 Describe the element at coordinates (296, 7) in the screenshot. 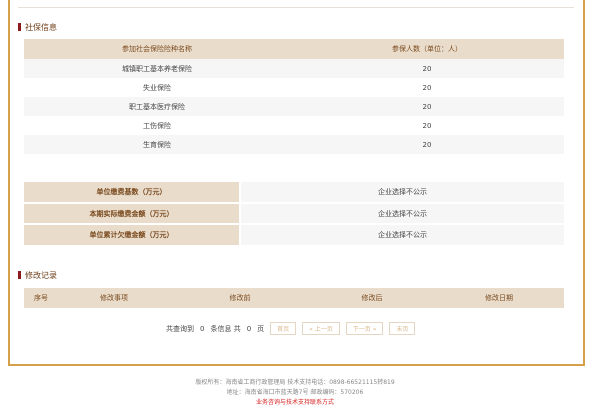

I see `top-divider` at that location.